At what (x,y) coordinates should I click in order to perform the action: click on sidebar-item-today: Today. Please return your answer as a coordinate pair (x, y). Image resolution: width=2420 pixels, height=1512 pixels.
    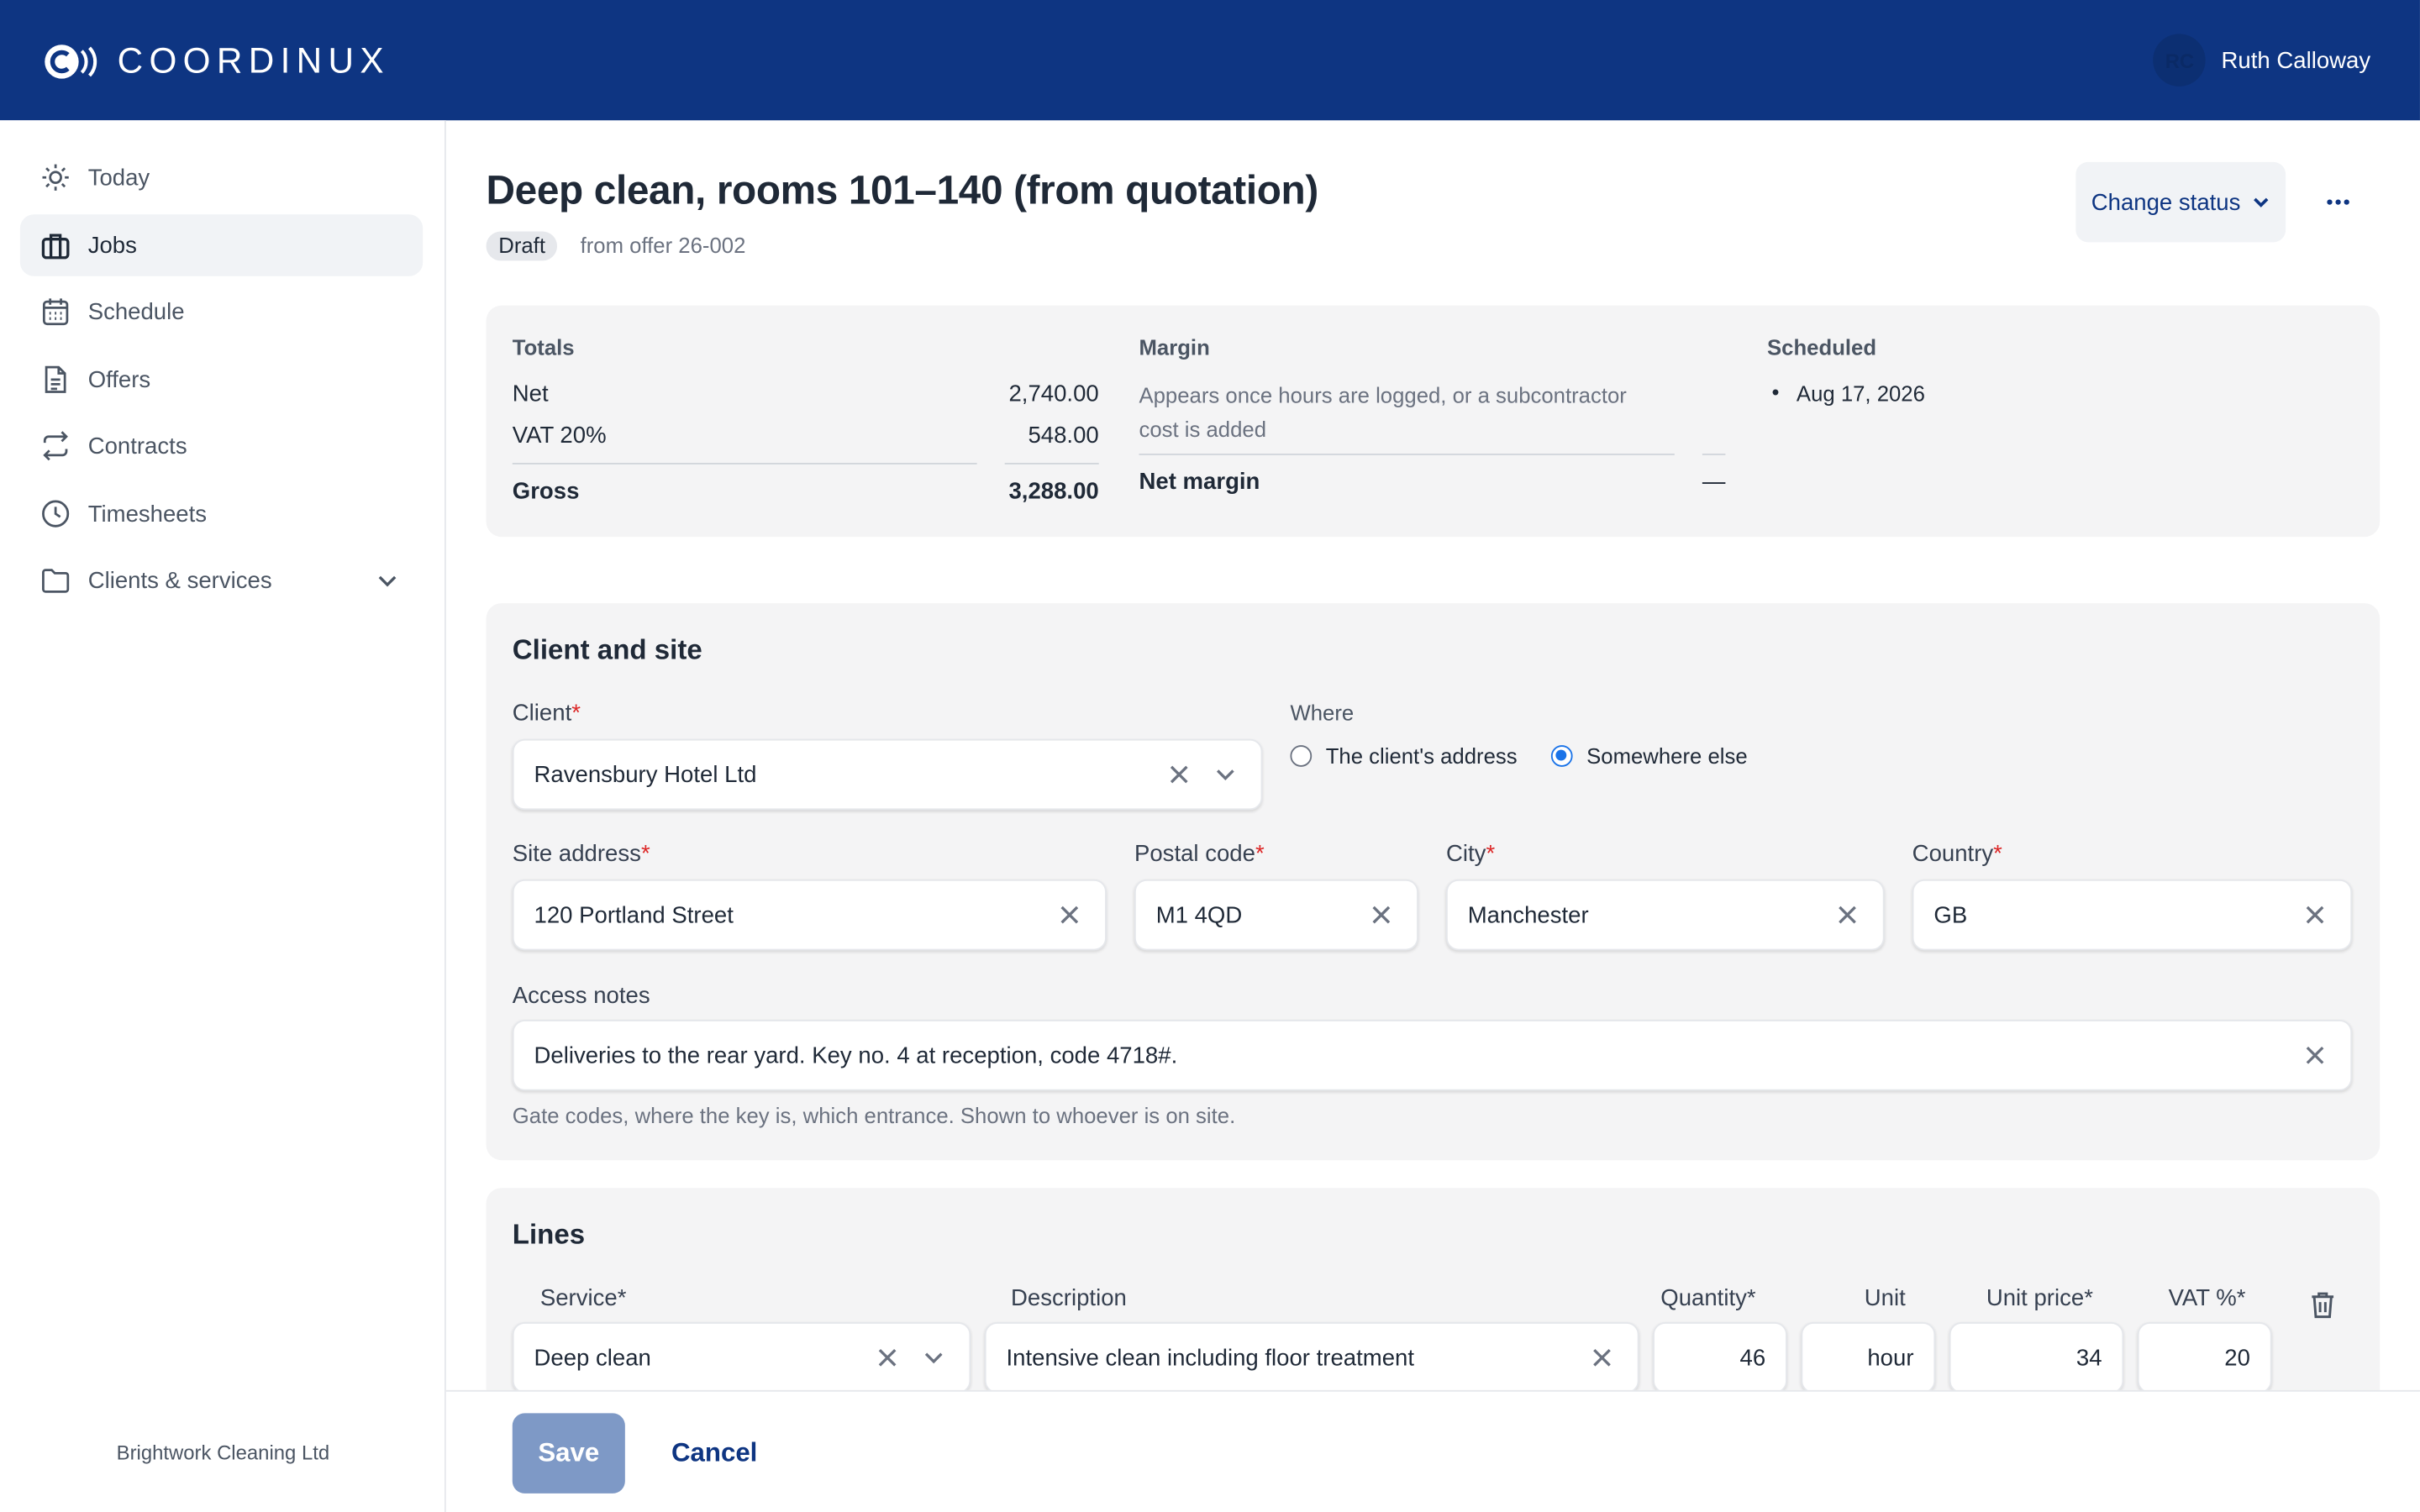
    Looking at the image, I should click on (221, 176).